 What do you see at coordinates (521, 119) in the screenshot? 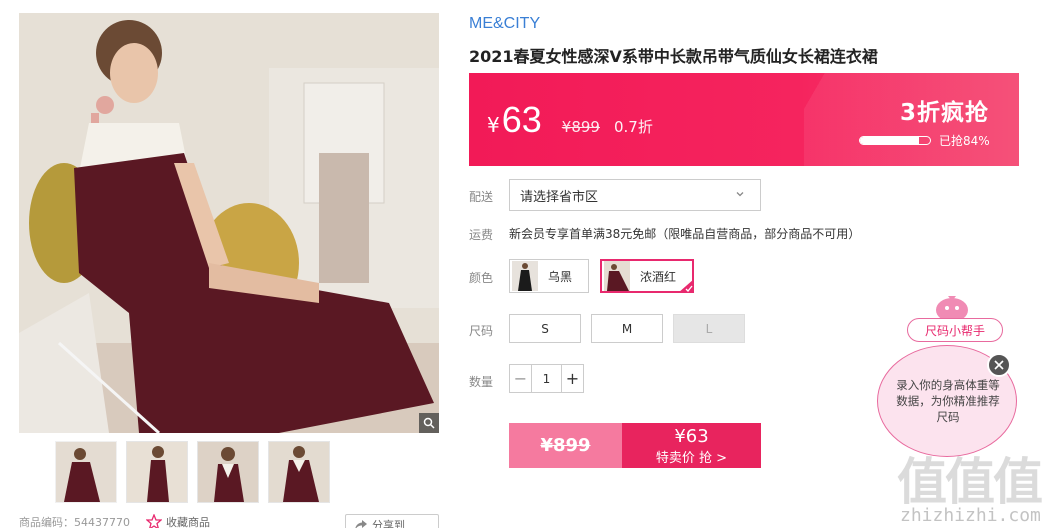
I see `sale-price: 63` at bounding box center [521, 119].